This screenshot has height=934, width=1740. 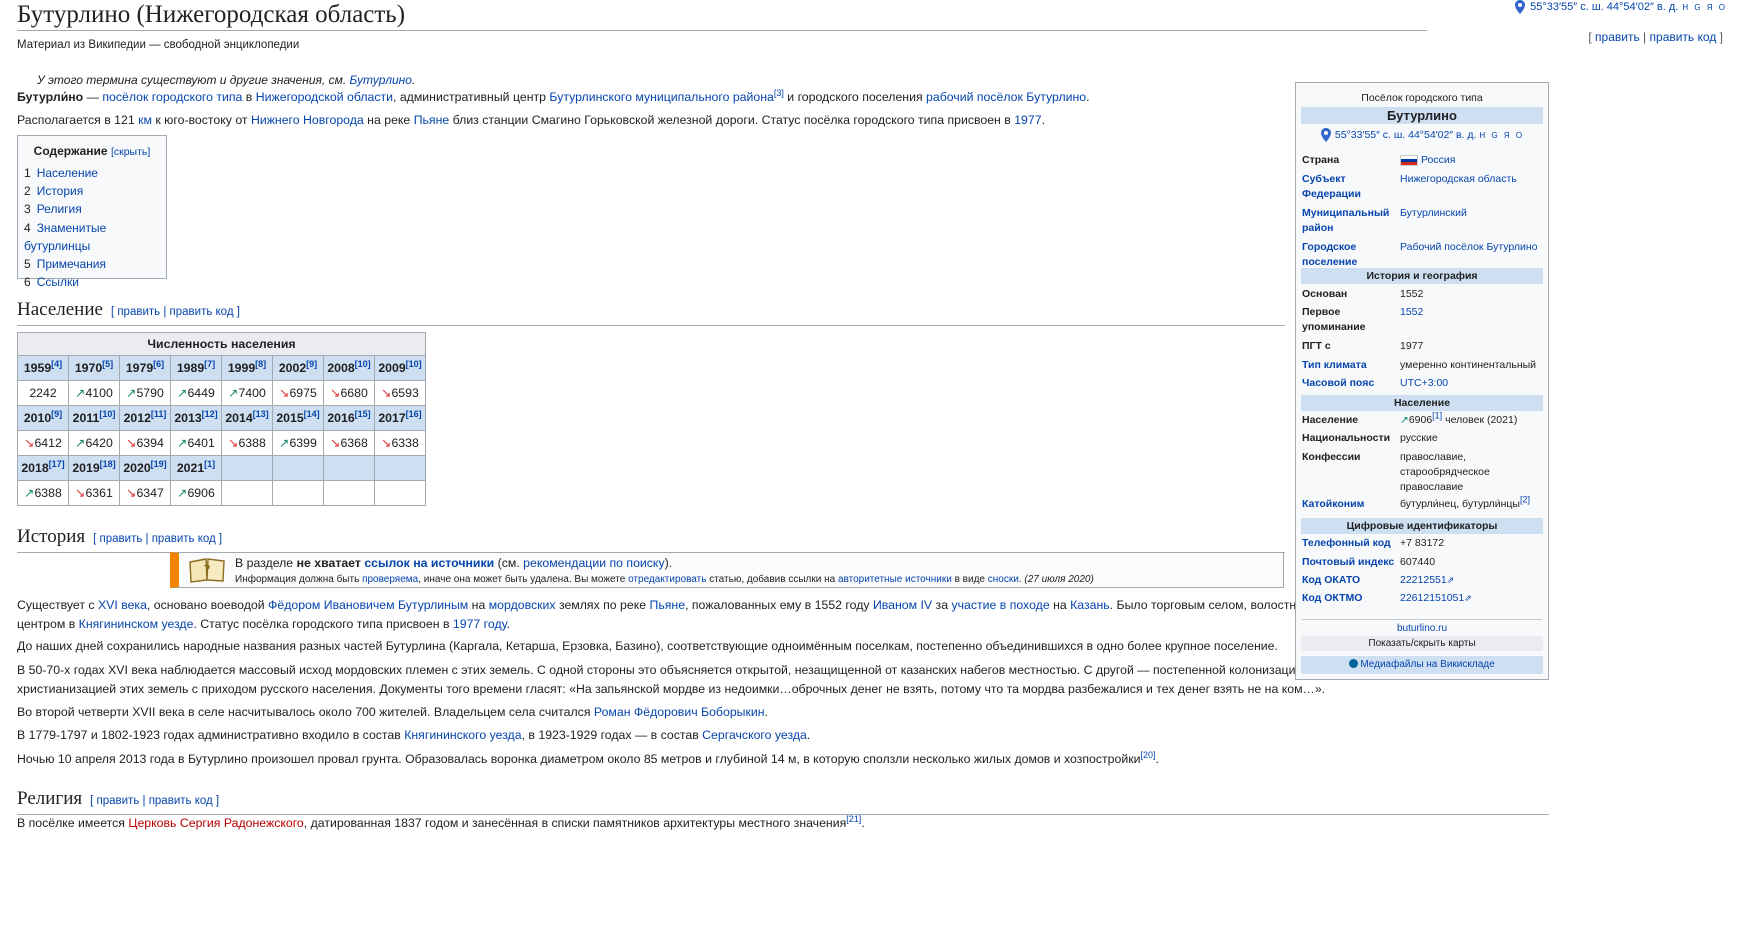 I want to click on link-1977-year: 1977 году, so click(x=480, y=624).